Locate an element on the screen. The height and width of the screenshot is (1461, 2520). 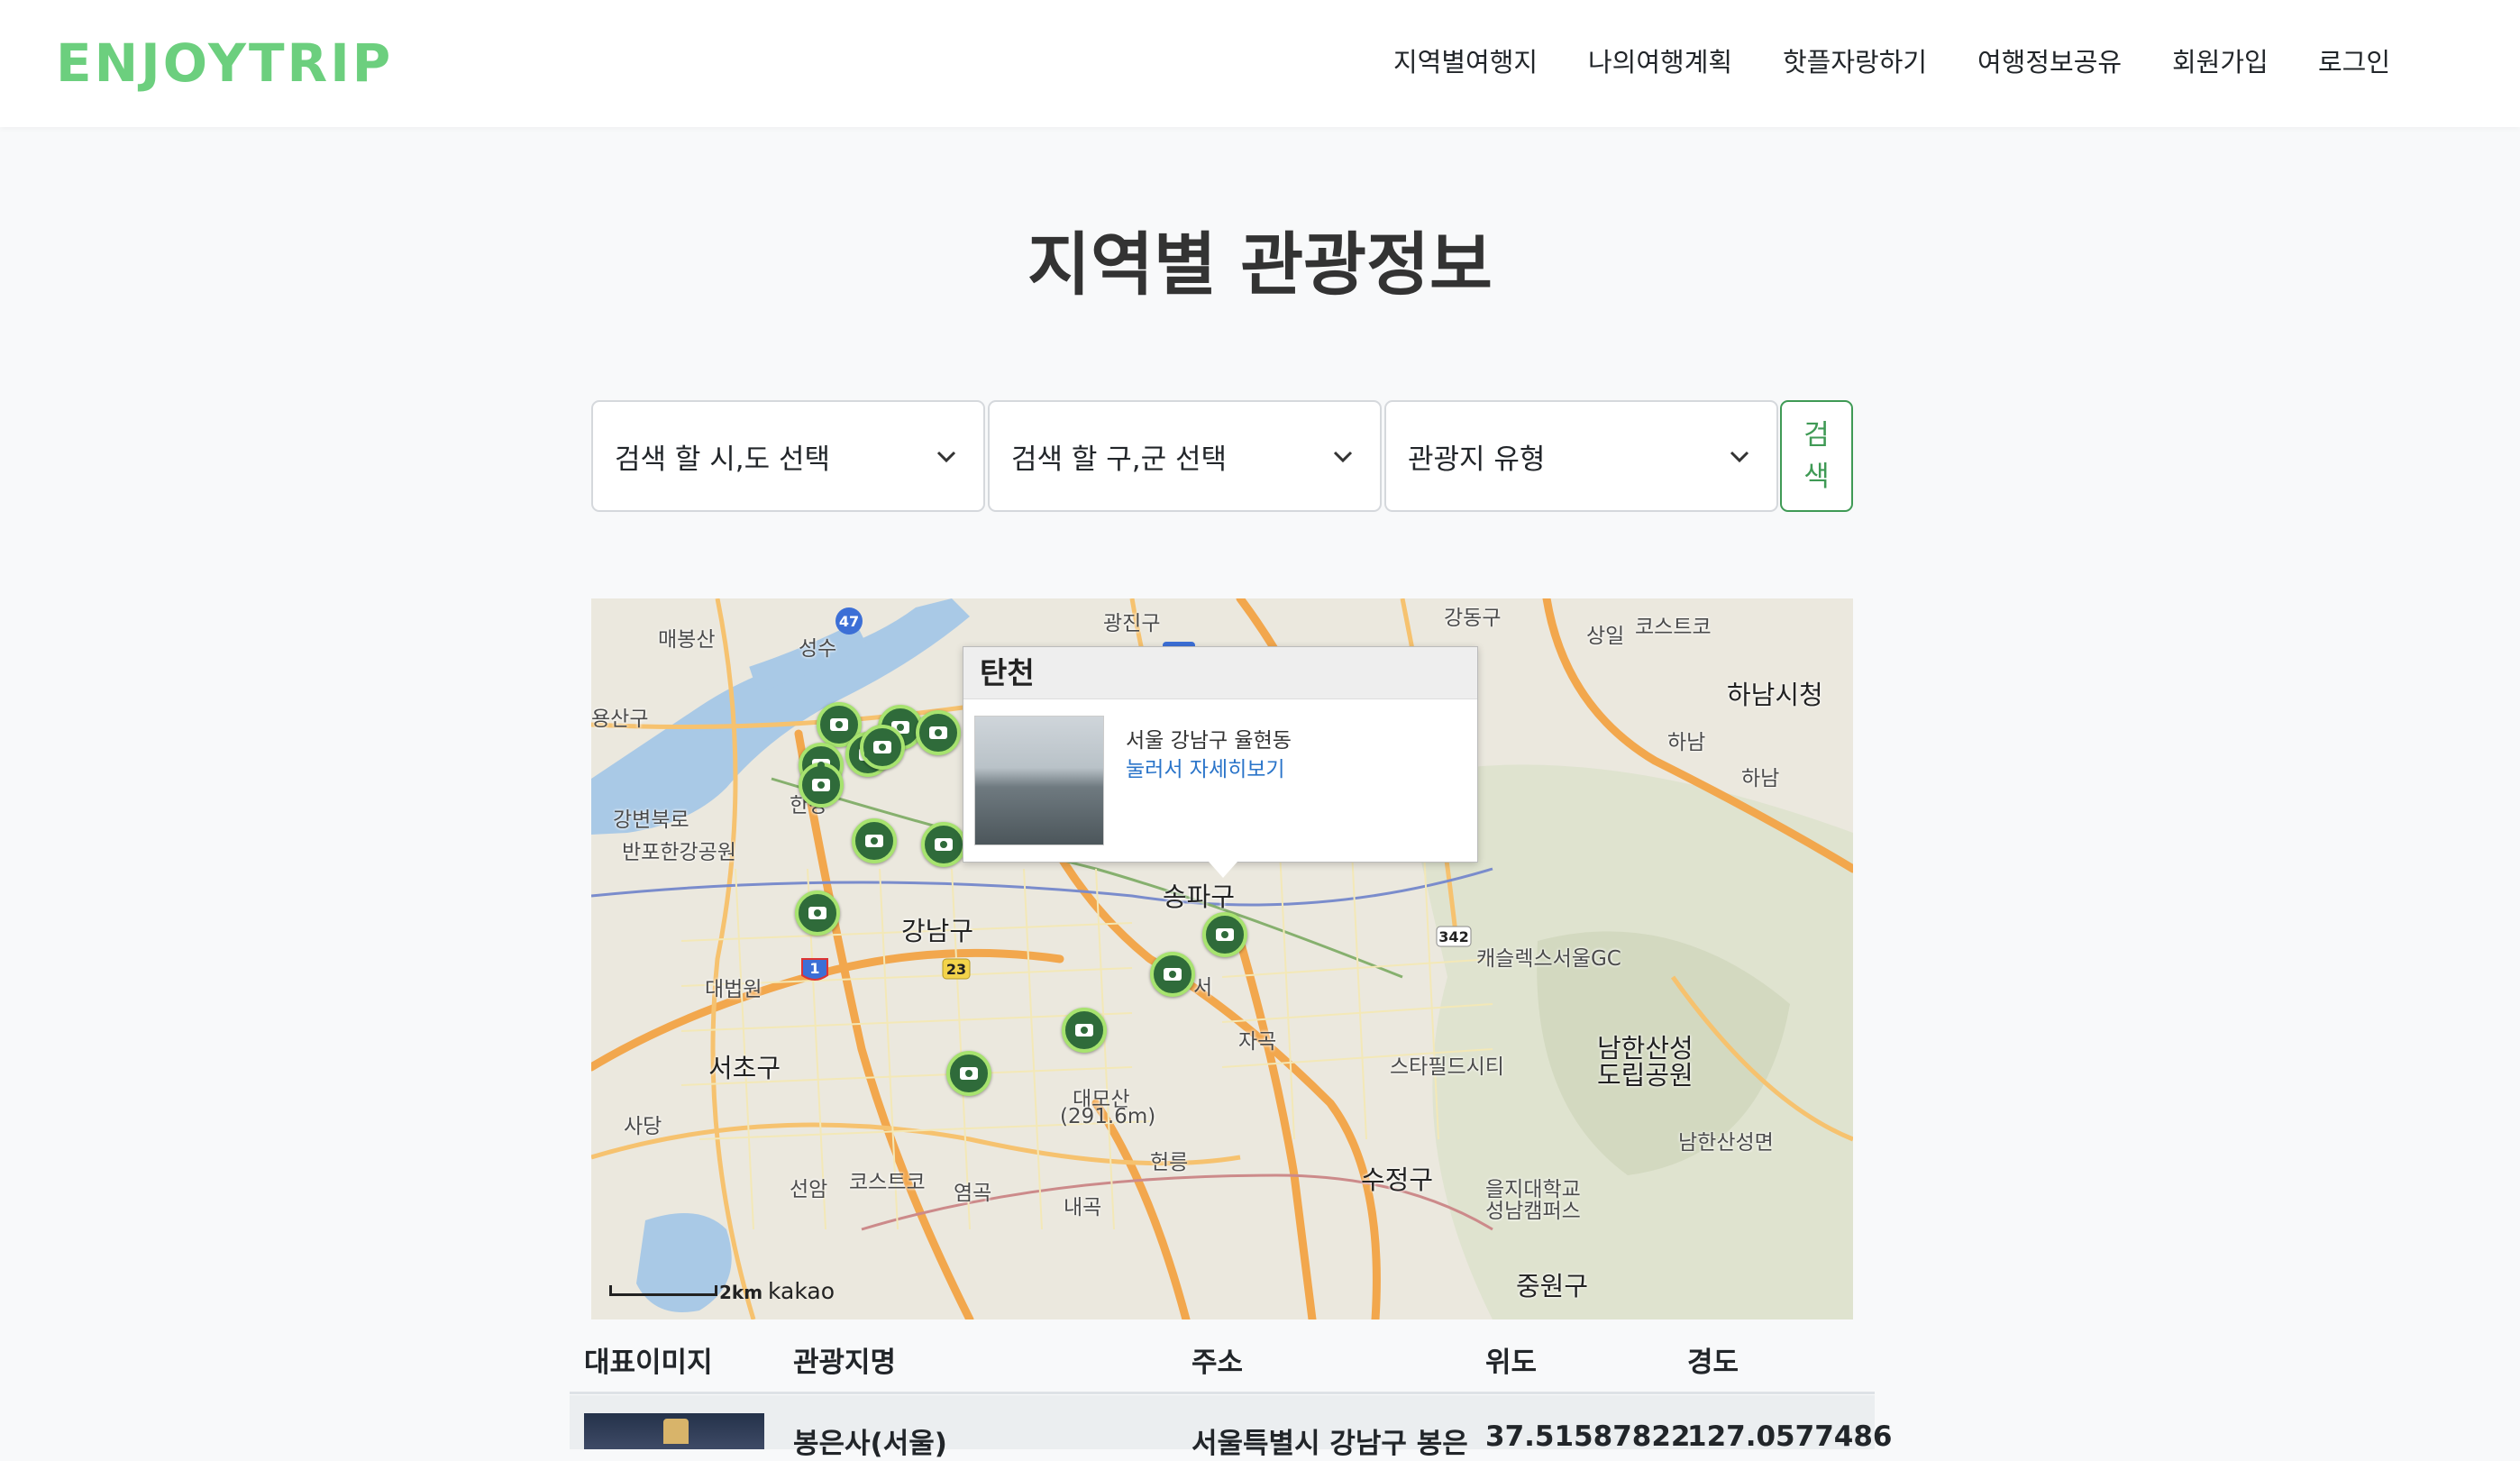
nav-login: 로그인 is located at coordinates (2354, 60).